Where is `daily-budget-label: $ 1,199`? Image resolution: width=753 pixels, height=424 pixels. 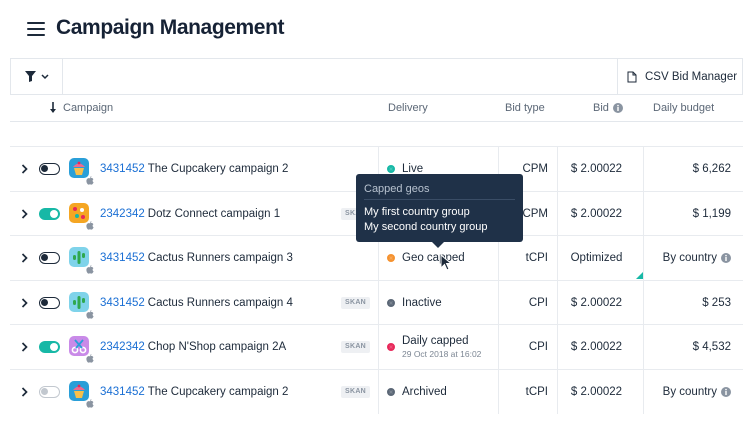 daily-budget-label: $ 1,199 is located at coordinates (711, 213).